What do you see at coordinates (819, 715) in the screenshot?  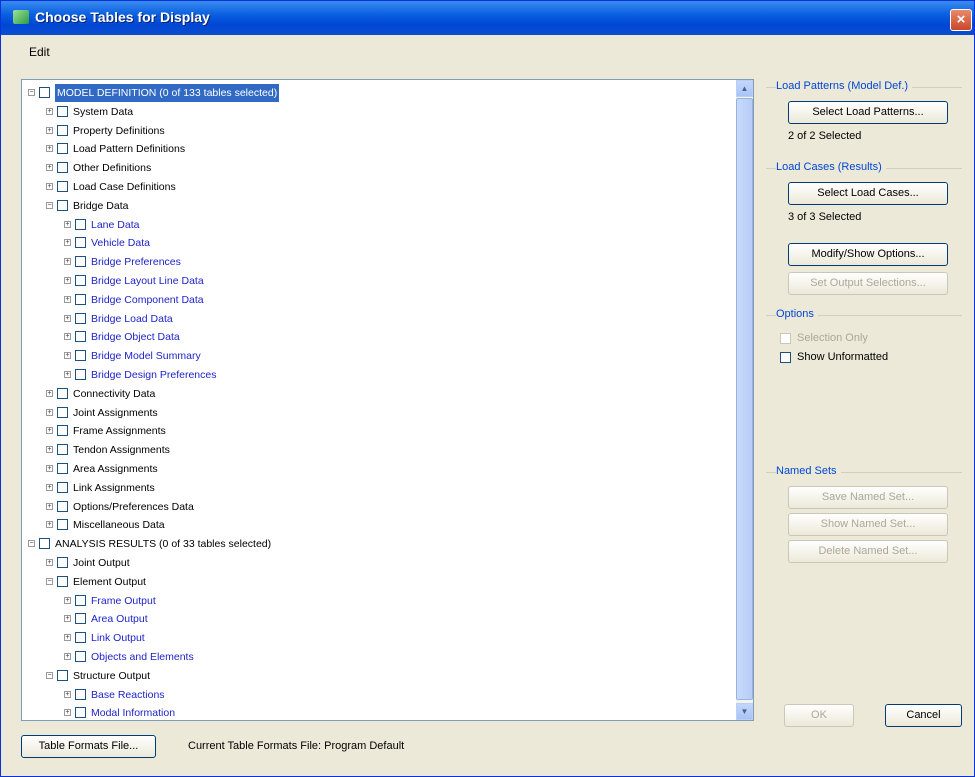 I see `ok-button: OK` at bounding box center [819, 715].